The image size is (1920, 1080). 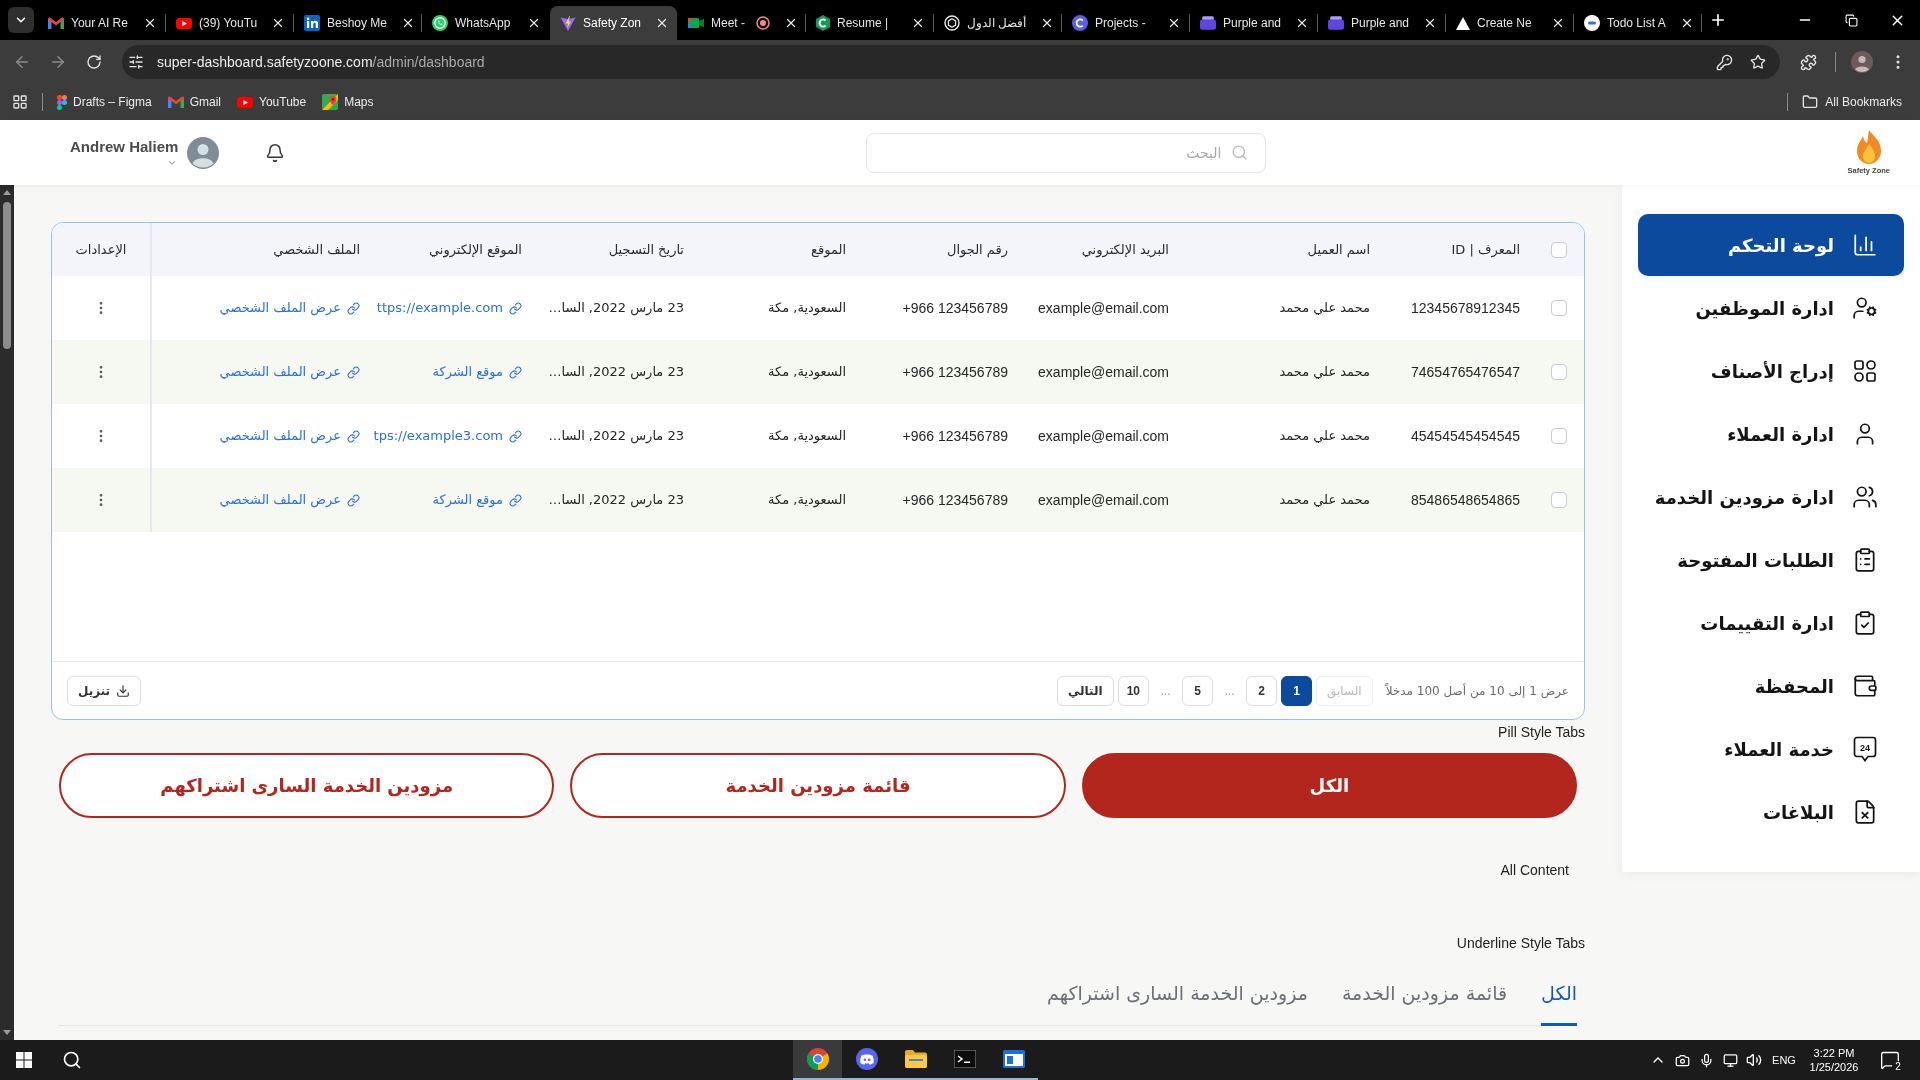 I want to click on sidebar-item: ادارة التقييمات, so click(x=1771, y=623).